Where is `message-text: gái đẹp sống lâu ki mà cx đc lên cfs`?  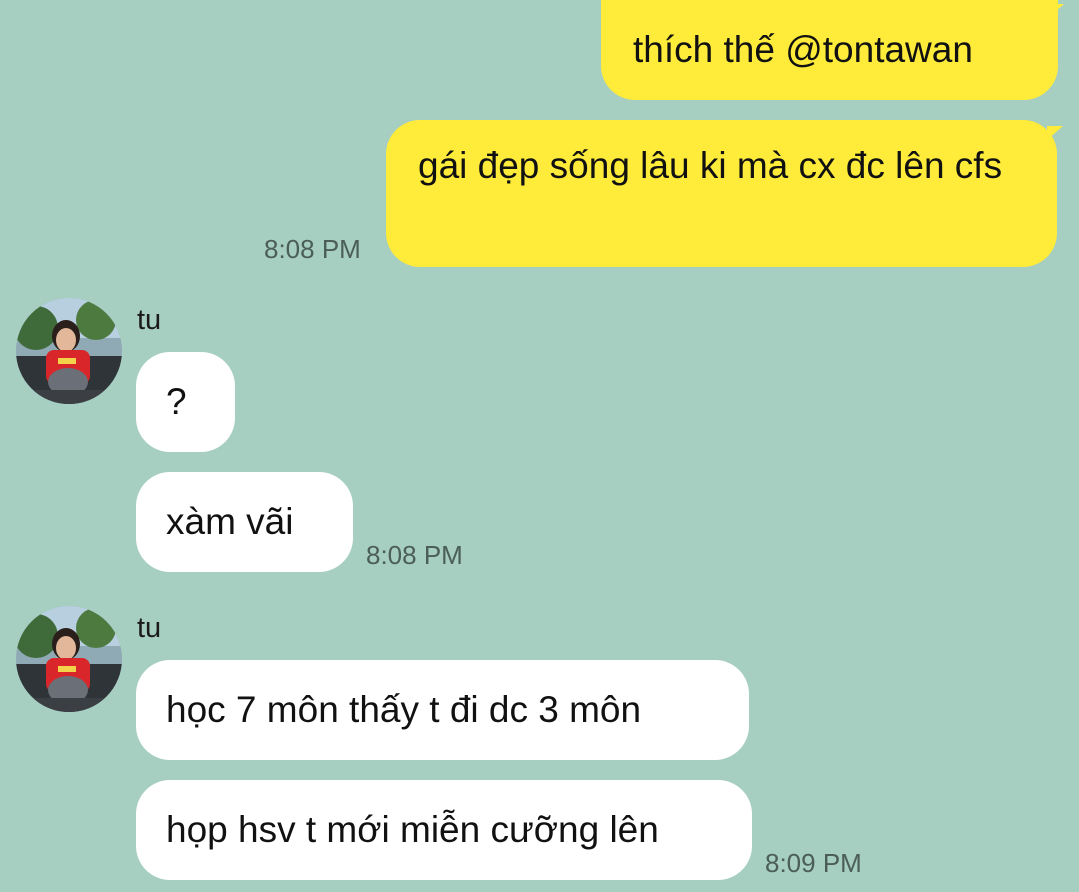 message-text: gái đẹp sống lâu ki mà cx đc lên cfs is located at coordinates (710, 165).